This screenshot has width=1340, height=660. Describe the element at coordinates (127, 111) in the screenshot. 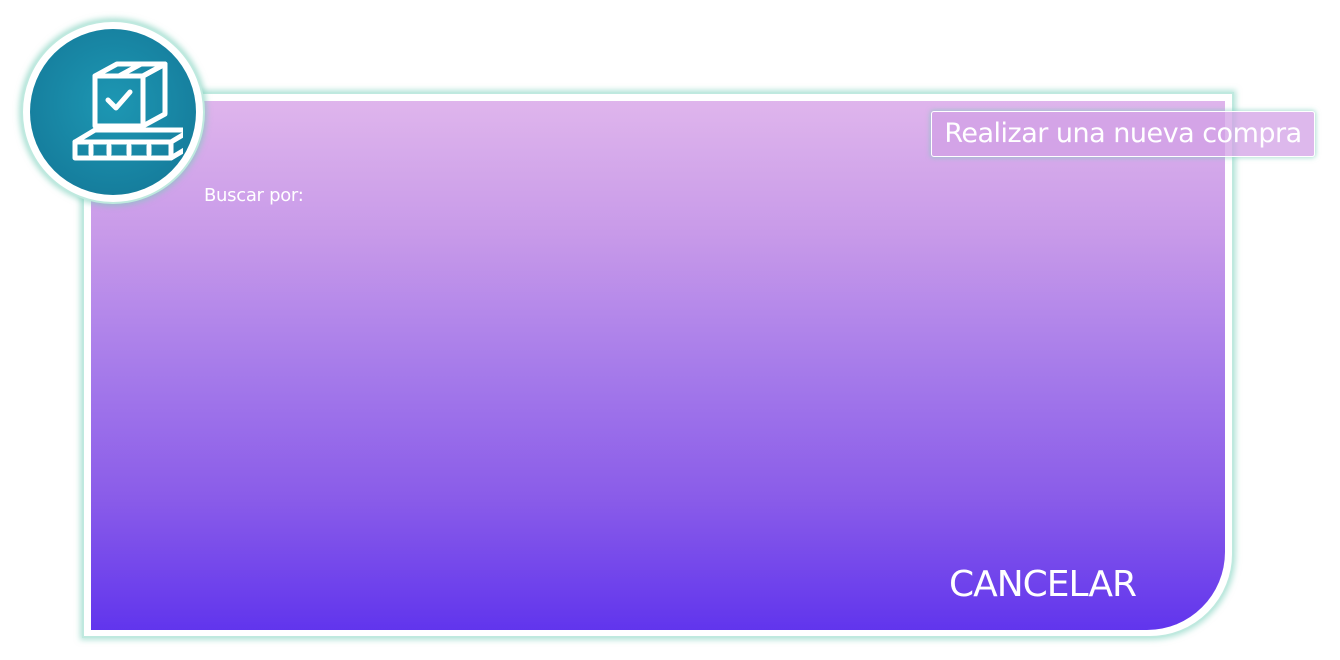

I see `box-on-pallet-check-icon` at that location.